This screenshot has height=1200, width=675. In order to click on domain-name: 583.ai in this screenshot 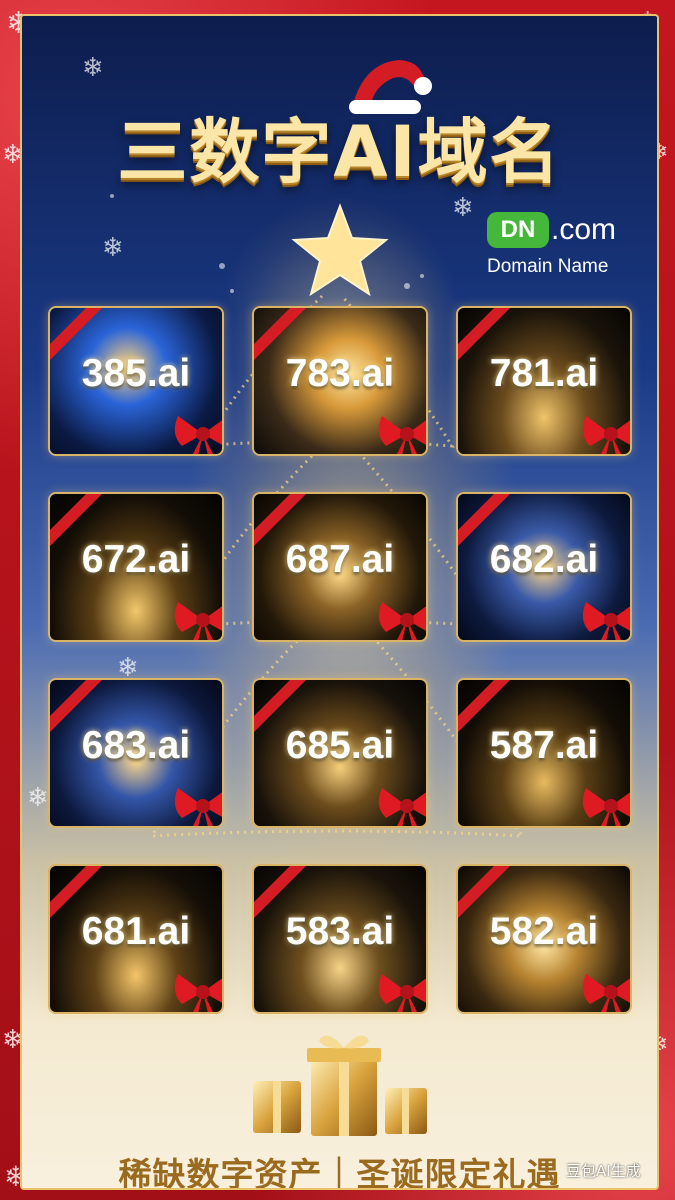, I will do `click(340, 931)`.